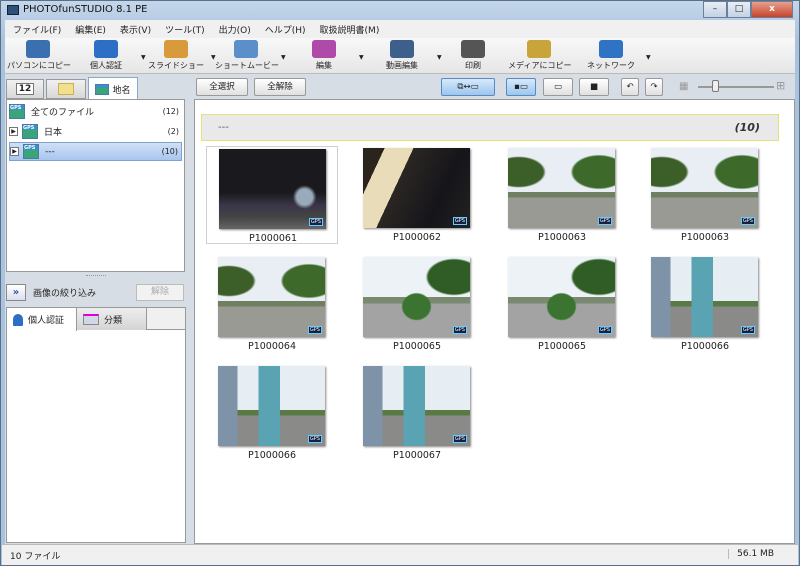 The height and width of the screenshot is (566, 800). I want to click on toolbar-button-edit: 編集, so click(324, 55).